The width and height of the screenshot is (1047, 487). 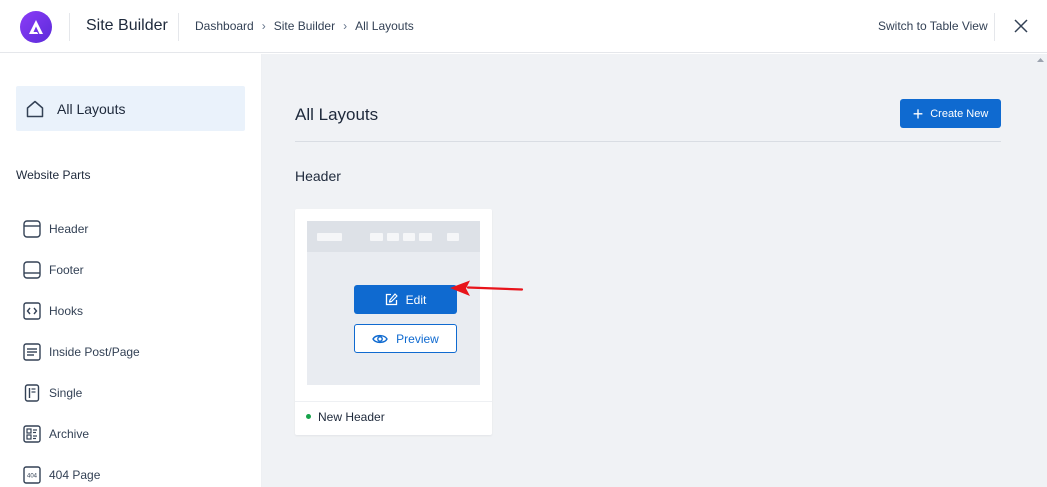 I want to click on plus-icon: +, so click(x=918, y=113).